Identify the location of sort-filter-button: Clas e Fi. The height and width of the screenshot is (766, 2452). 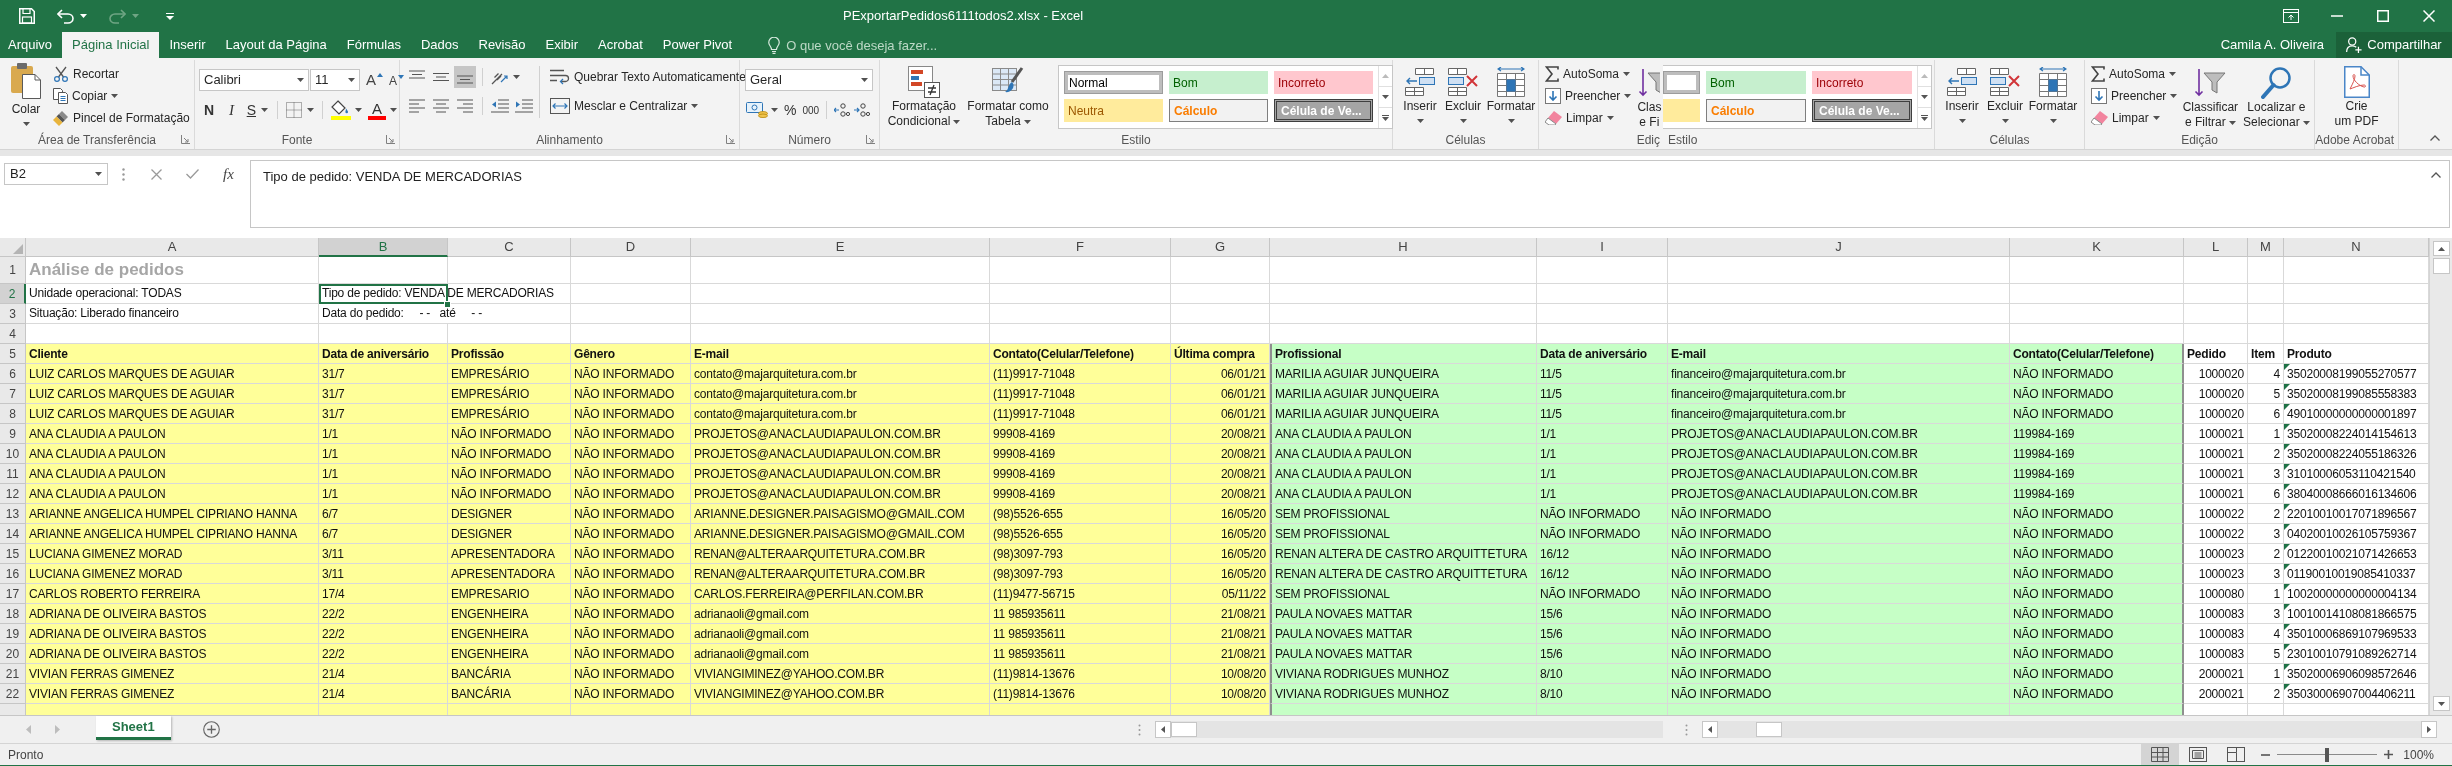
(1649, 96).